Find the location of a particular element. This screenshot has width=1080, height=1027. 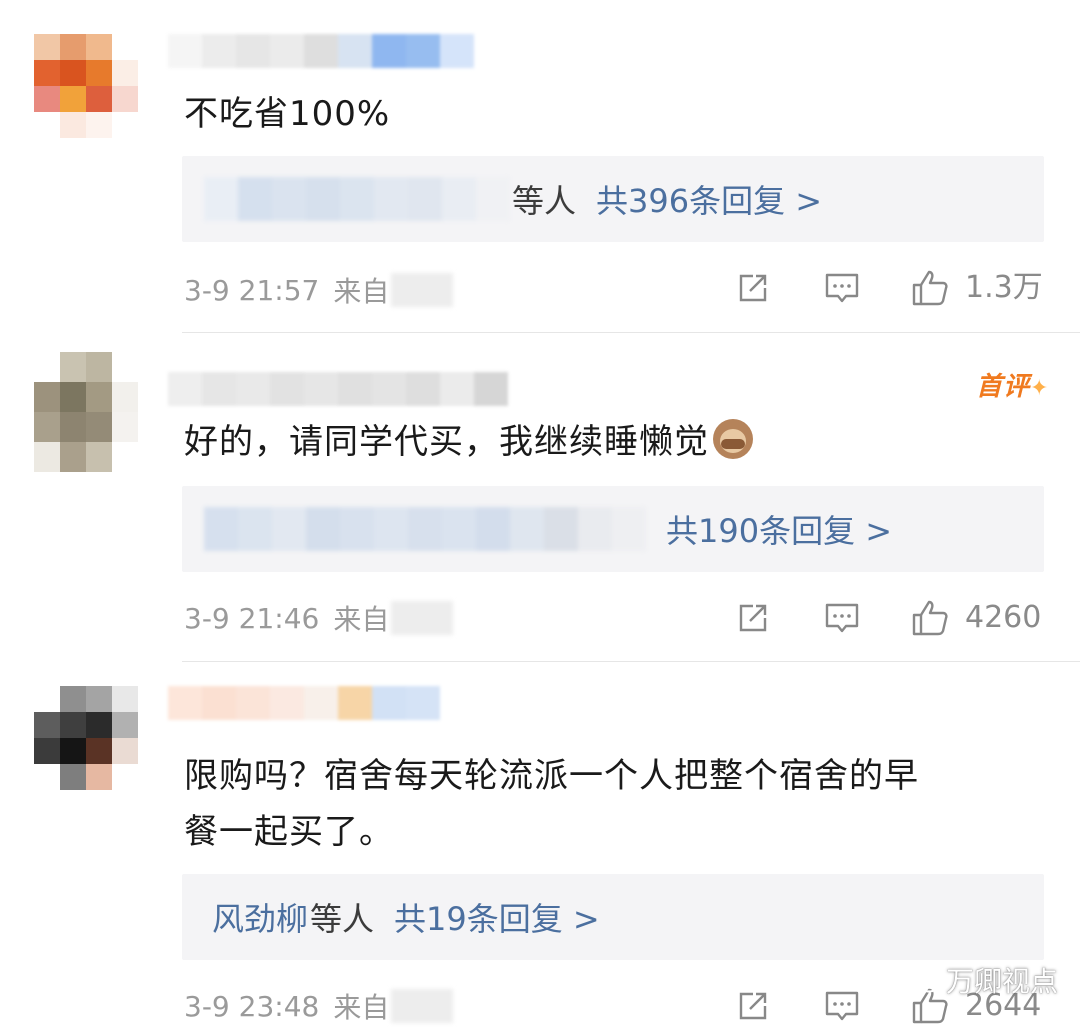

reply-summary: 共190条回复 > is located at coordinates (613, 529).